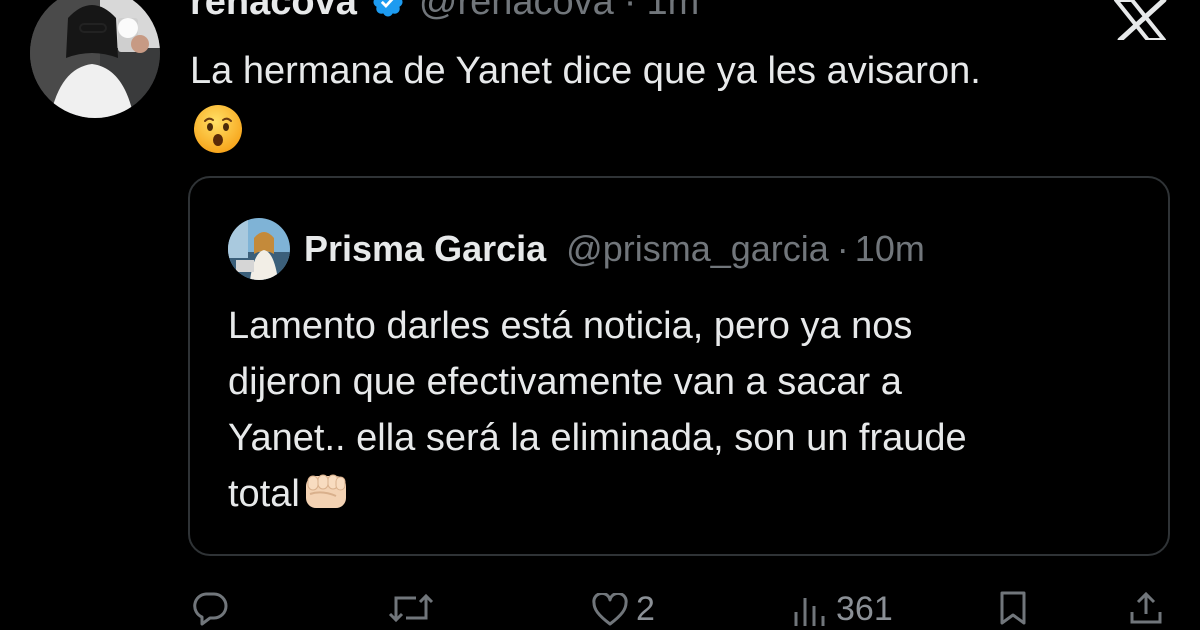  What do you see at coordinates (1140, 20) in the screenshot?
I see `x-logo-icon` at bounding box center [1140, 20].